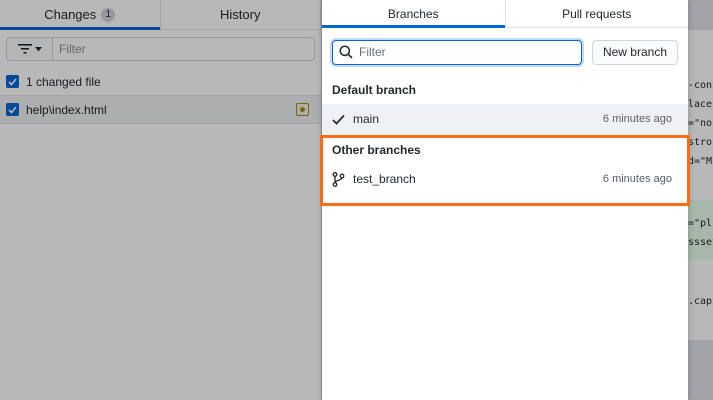 The width and height of the screenshot is (713, 400). I want to click on tab-pull-requests: Pull requests, so click(596, 13).